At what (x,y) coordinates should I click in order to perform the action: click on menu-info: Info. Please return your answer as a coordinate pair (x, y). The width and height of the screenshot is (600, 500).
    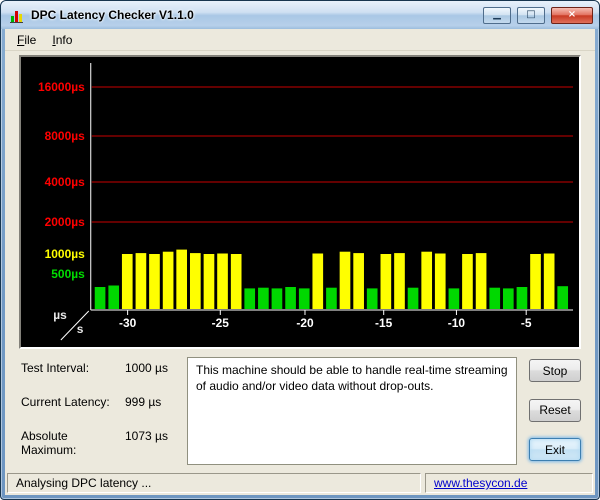
    Looking at the image, I should click on (62, 40).